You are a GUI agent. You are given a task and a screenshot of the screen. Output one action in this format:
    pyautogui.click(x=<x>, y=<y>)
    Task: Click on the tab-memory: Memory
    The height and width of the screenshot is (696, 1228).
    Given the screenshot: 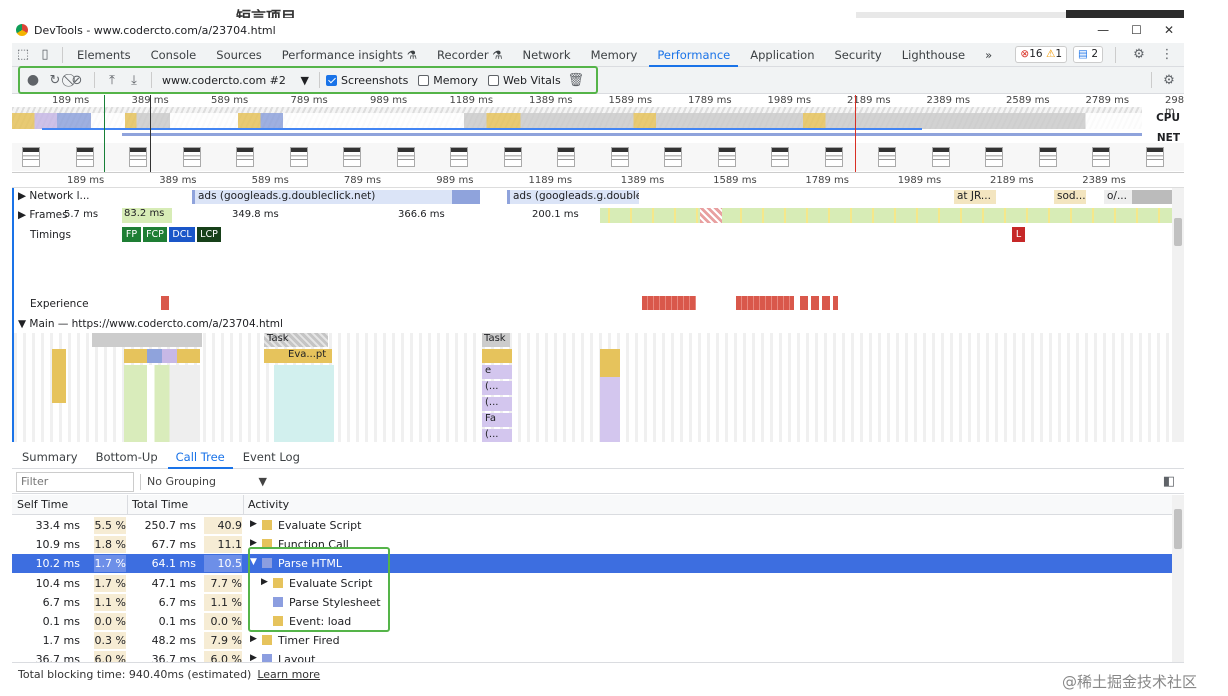 What is the action you would take?
    pyautogui.click(x=614, y=55)
    